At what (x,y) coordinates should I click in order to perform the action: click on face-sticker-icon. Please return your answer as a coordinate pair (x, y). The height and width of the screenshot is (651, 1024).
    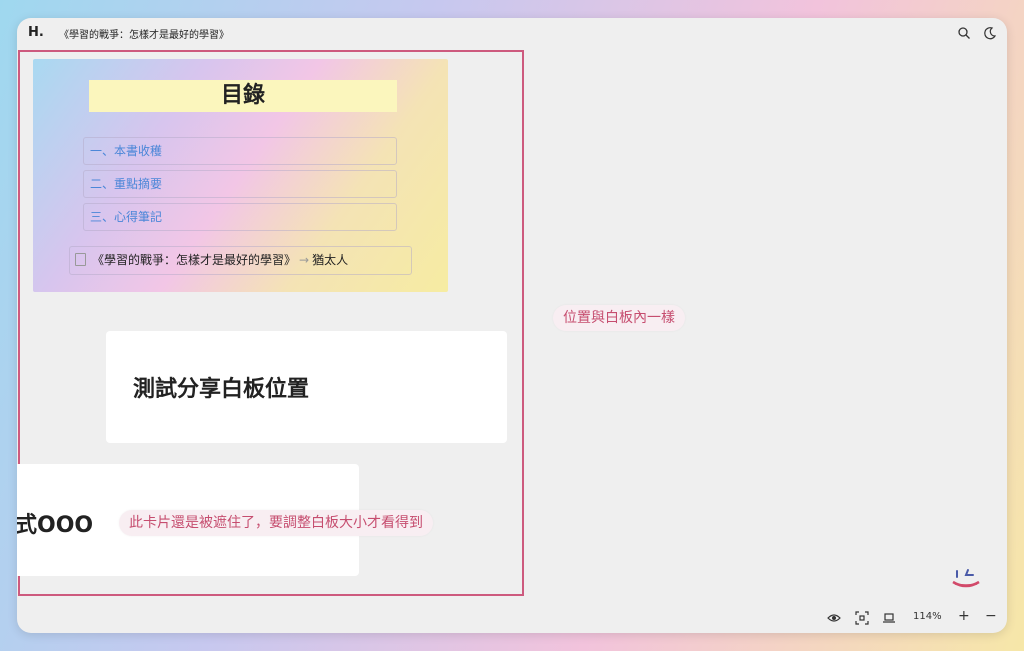
    Looking at the image, I should click on (966, 579).